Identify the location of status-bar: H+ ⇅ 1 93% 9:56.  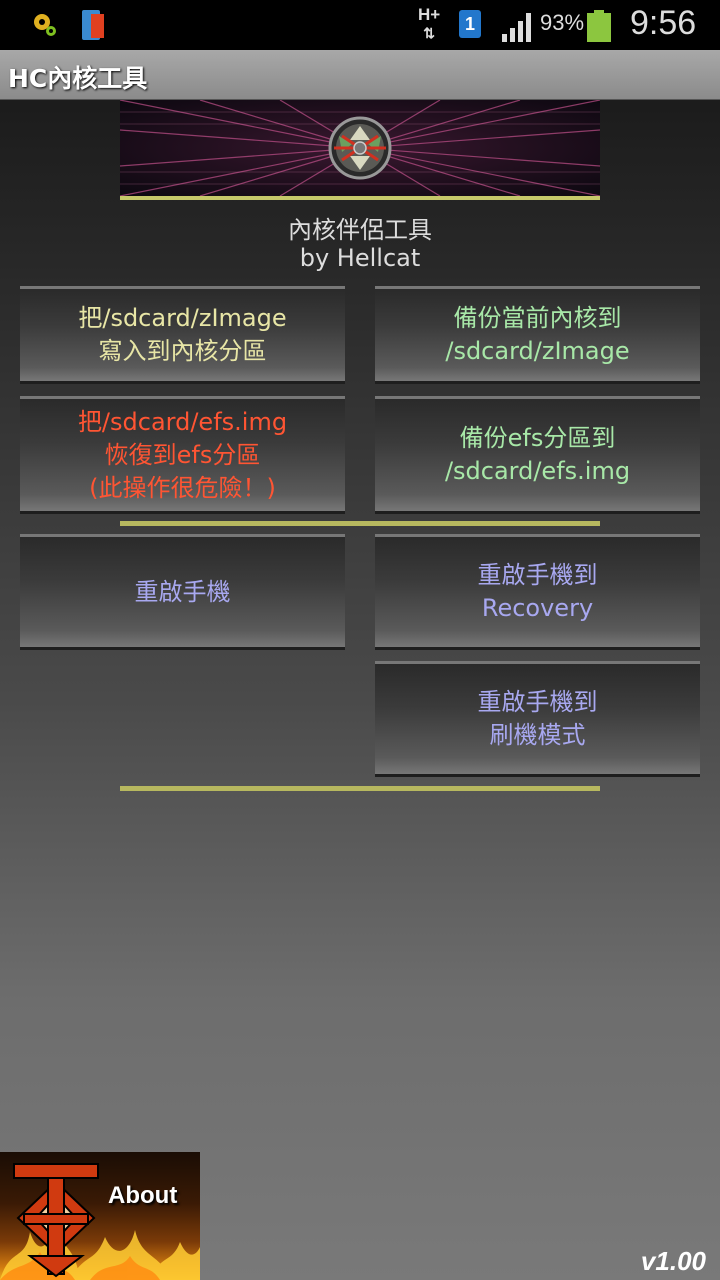
(360, 25).